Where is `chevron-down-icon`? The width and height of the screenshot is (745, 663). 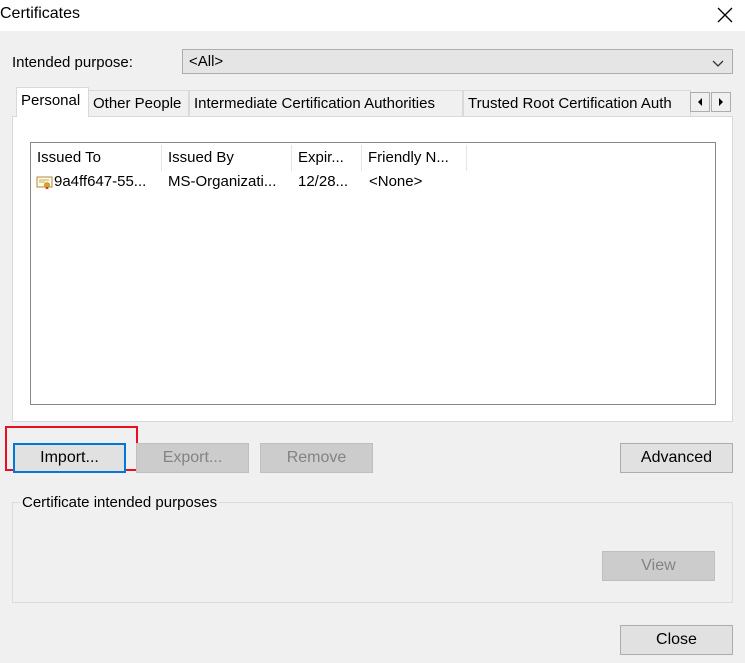
chevron-down-icon is located at coordinates (718, 61).